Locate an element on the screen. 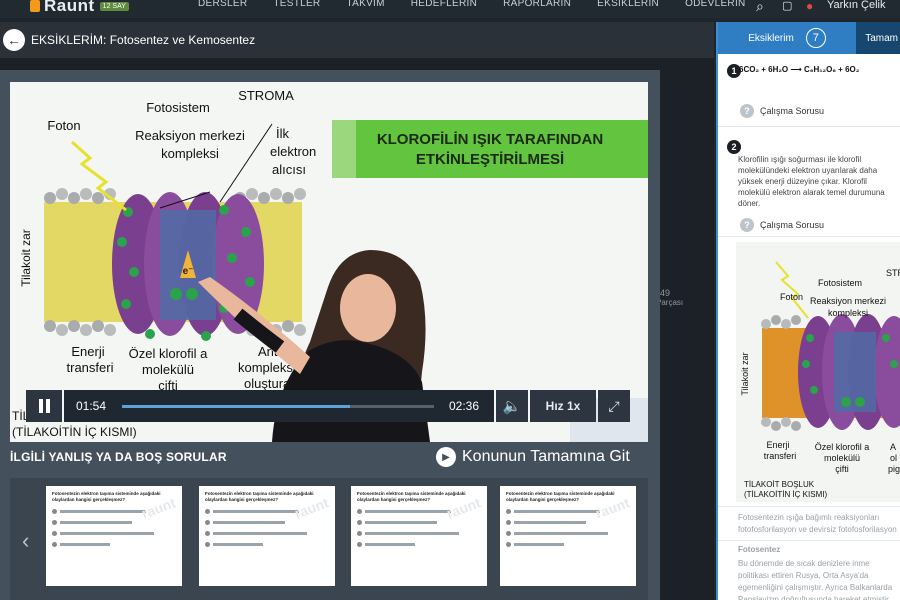 This screenshot has width=900, height=600. item-1-study-question: ? Çalışma Sorusu is located at coordinates (782, 111).